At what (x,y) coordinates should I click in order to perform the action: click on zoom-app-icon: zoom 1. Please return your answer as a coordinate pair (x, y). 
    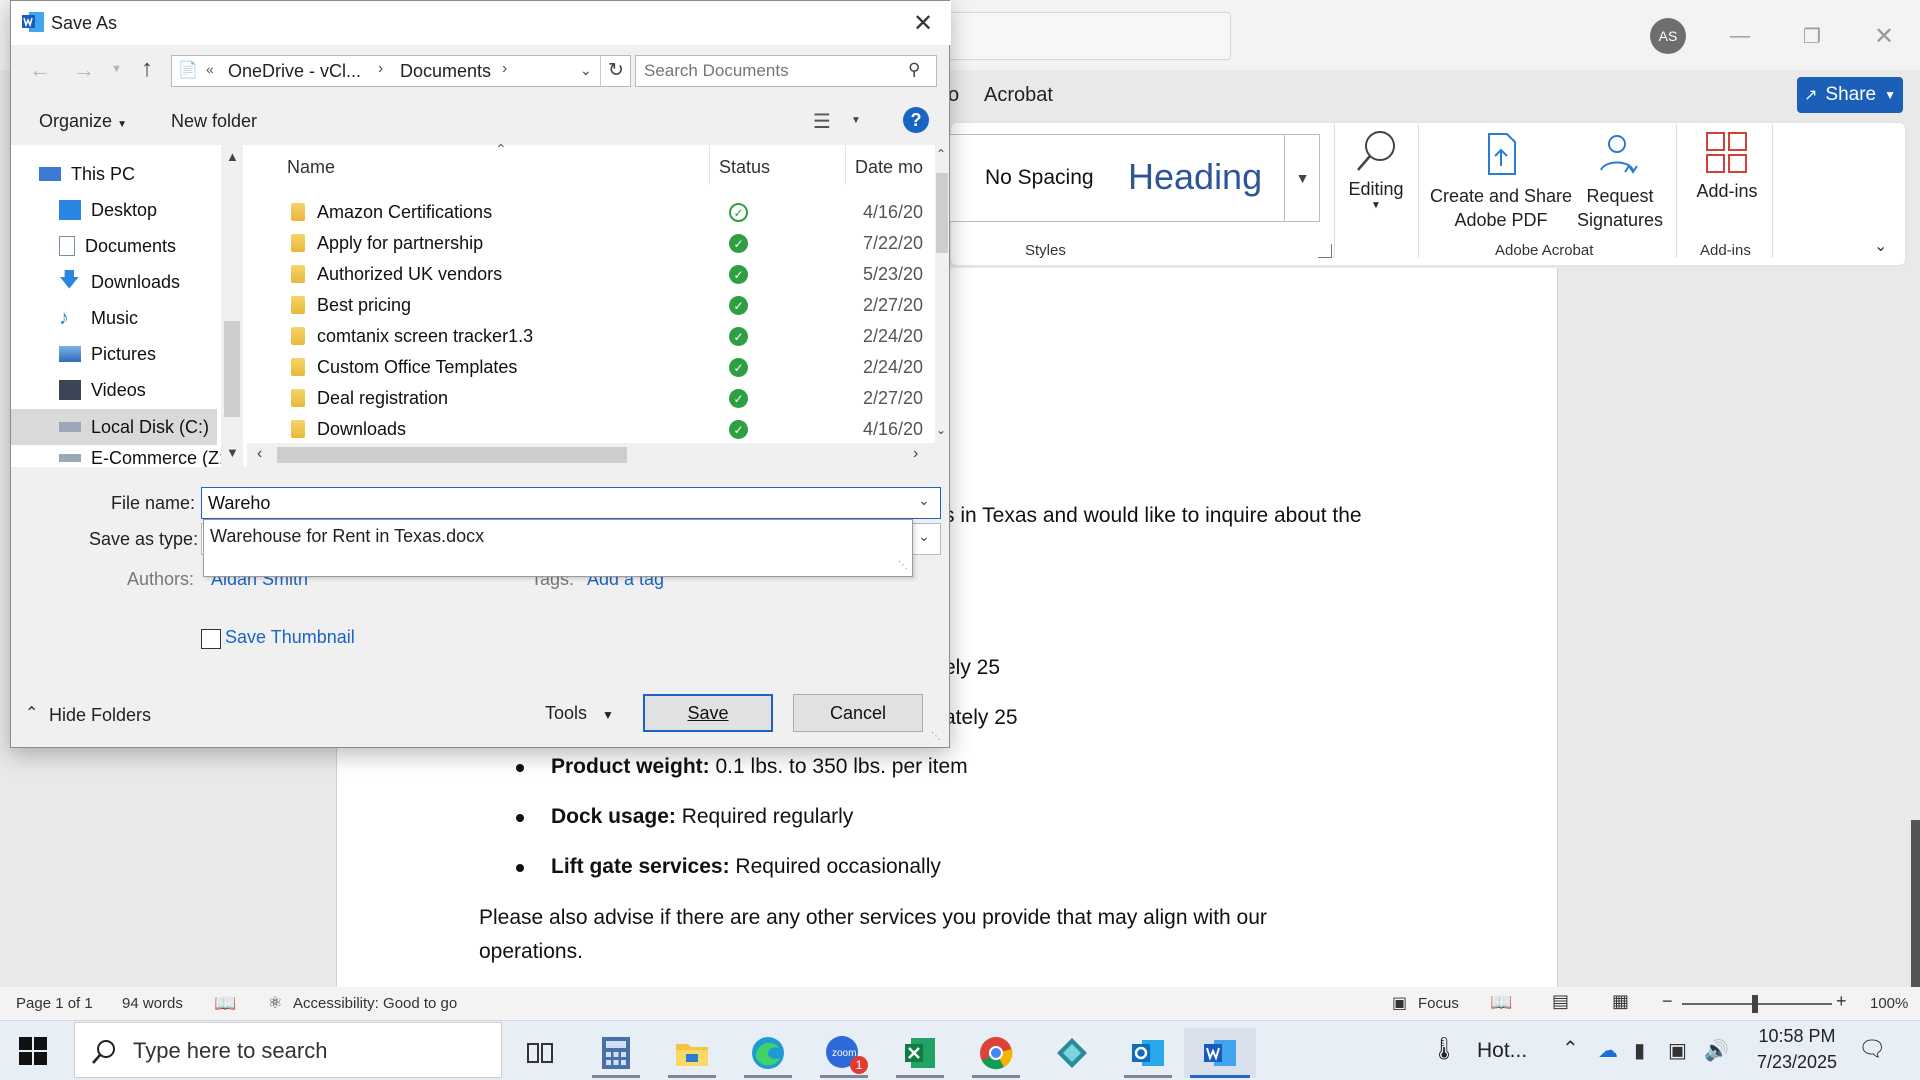
    Looking at the image, I should click on (844, 1053).